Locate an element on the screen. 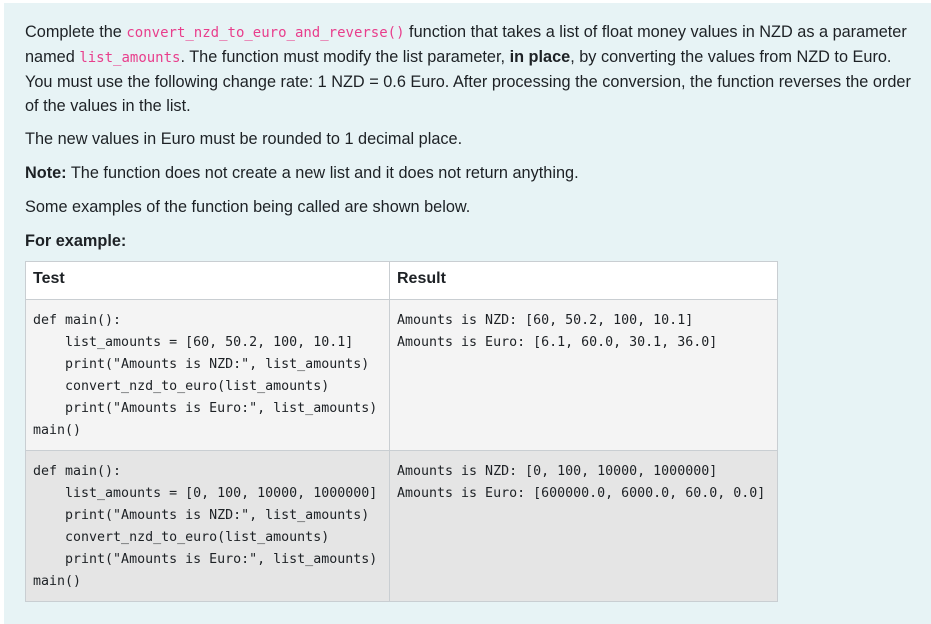  table-header-row: Test Result is located at coordinates (401, 280).